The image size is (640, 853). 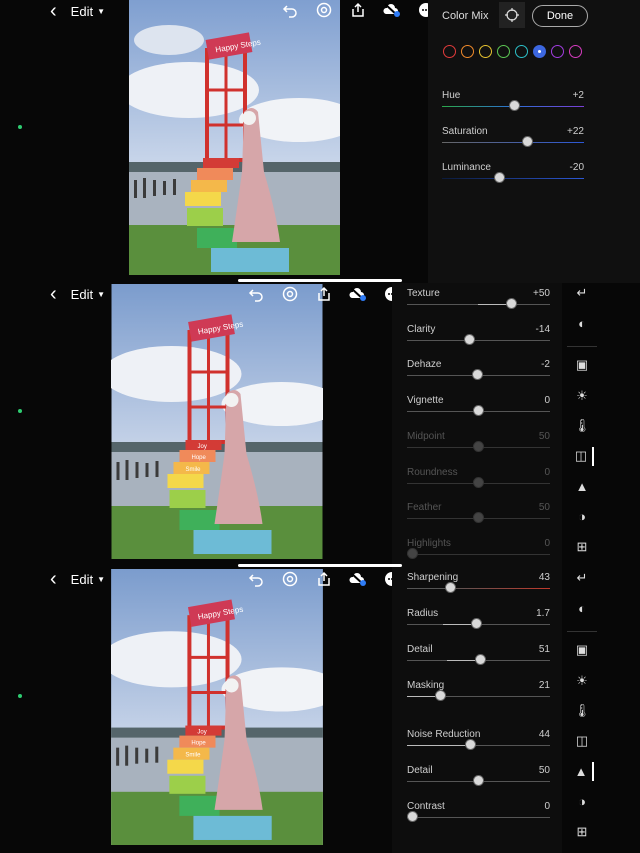 What do you see at coordinates (560, 16) in the screenshot?
I see `done-button: Done` at bounding box center [560, 16].